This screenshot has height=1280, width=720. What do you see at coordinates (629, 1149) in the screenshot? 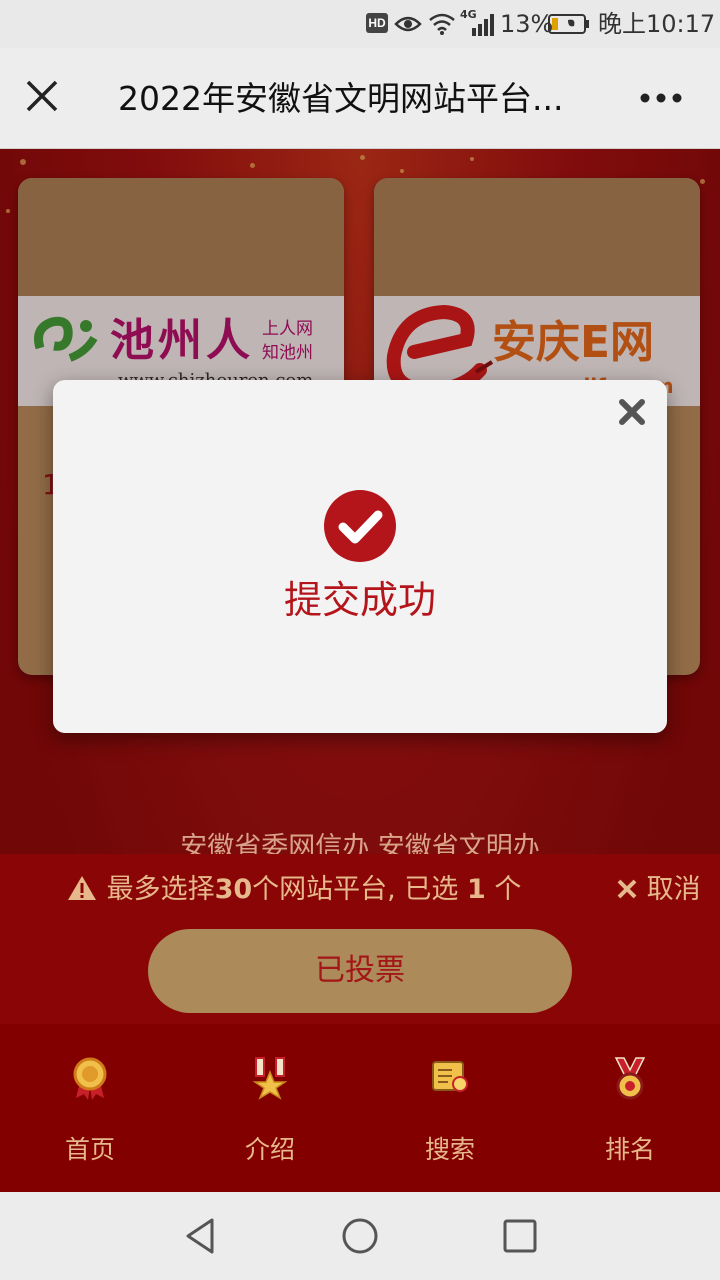
I see `tab-label: 排名` at bounding box center [629, 1149].